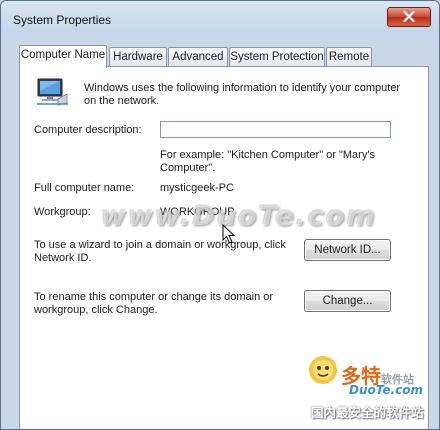  Describe the element at coordinates (198, 56) in the screenshot. I see `tab-advanced: Advanced` at that location.